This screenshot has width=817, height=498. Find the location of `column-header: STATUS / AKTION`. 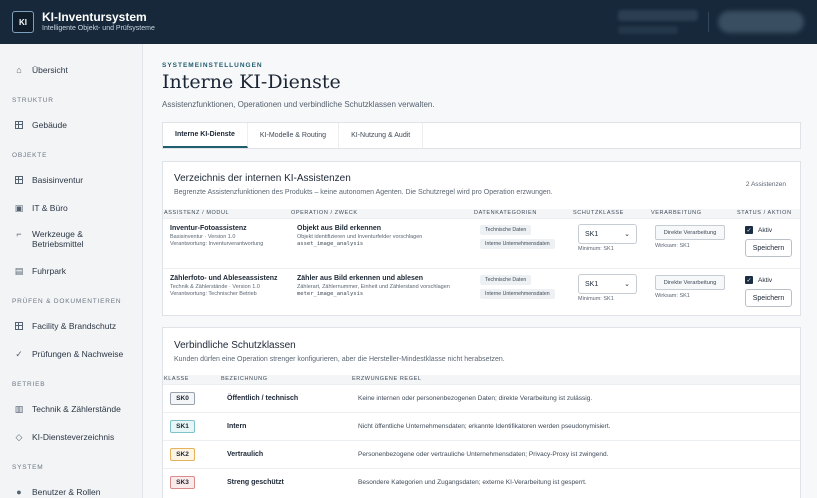

column-header: STATUS / AKTION is located at coordinates (764, 213).